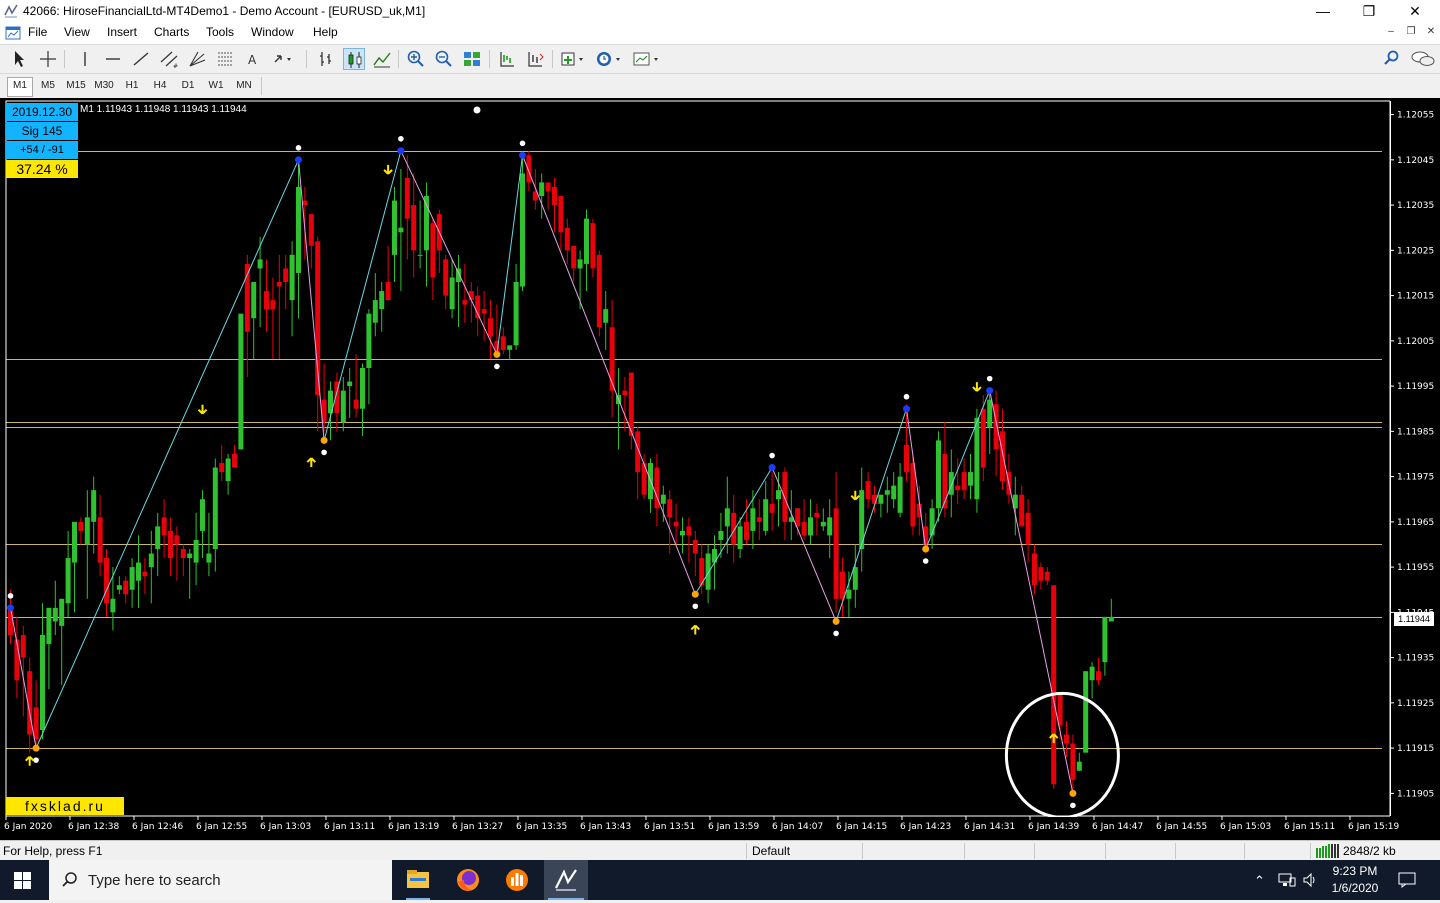 The height and width of the screenshot is (903, 1440). What do you see at coordinates (1287, 880) in the screenshot?
I see `network-icon` at bounding box center [1287, 880].